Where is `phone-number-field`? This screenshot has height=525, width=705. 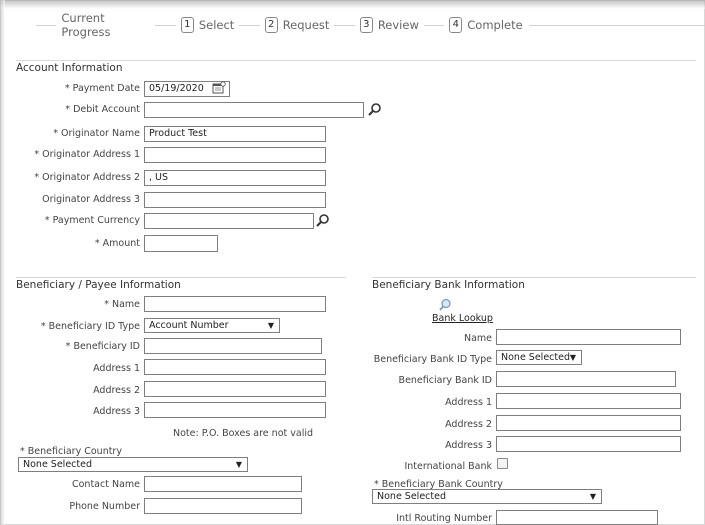
phone-number-field is located at coordinates (223, 506).